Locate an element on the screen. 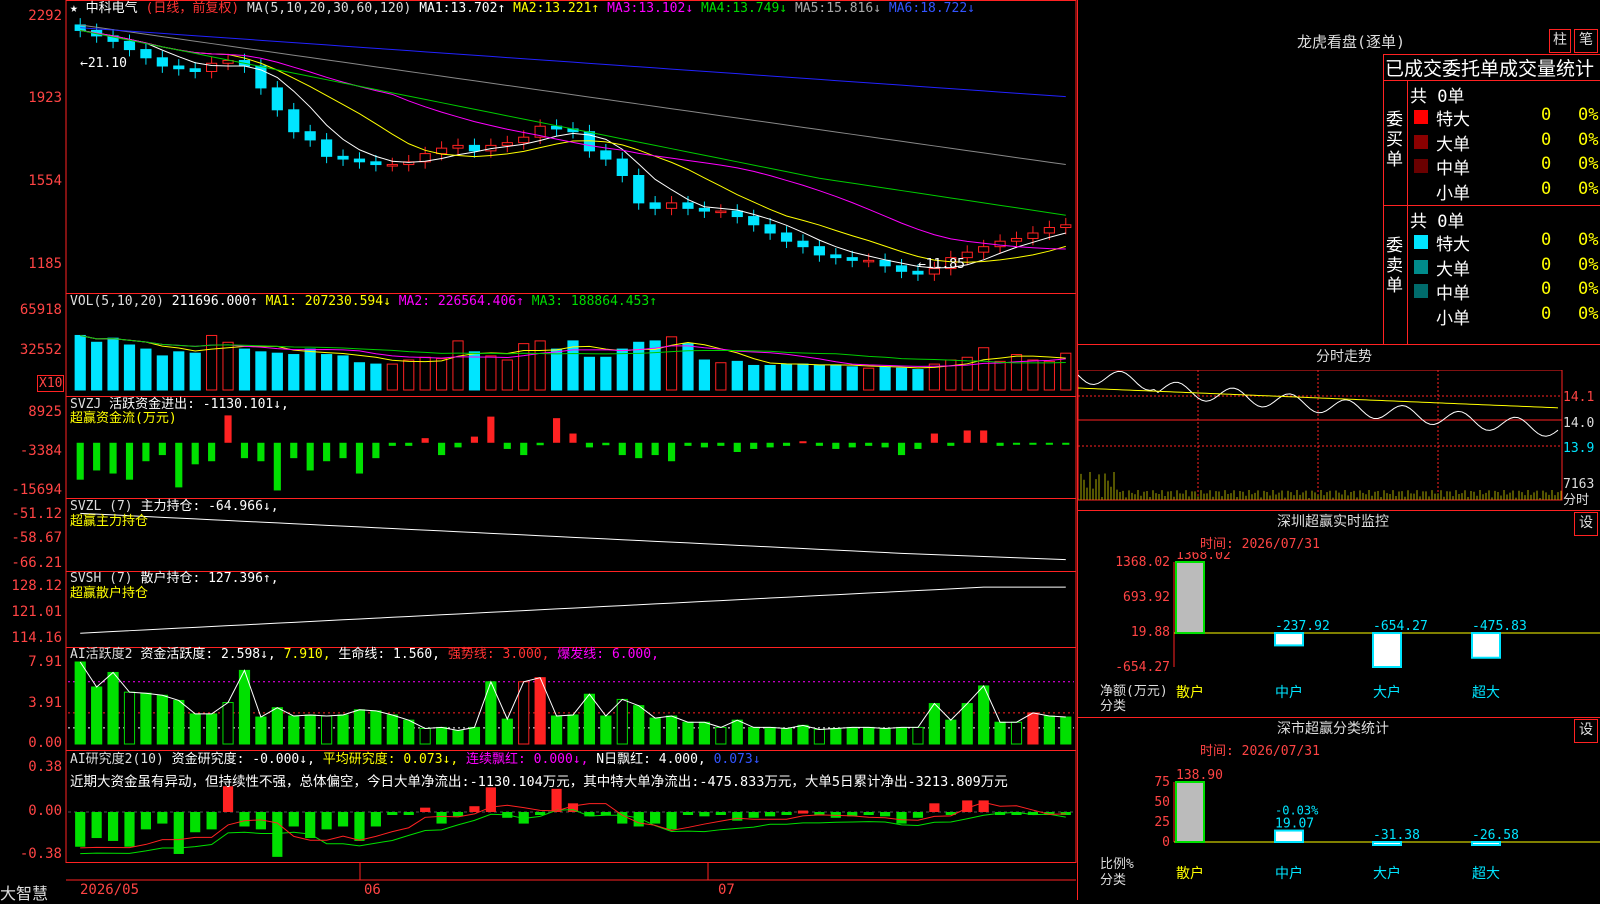 The image size is (1600, 904). buy-total: 共 0单 is located at coordinates (1437, 97).